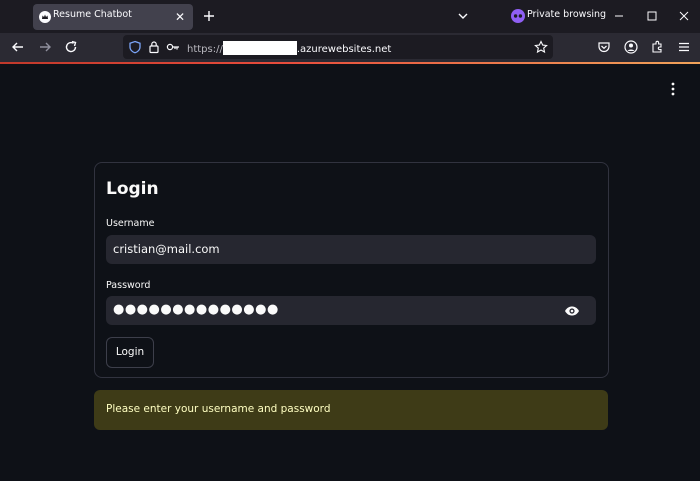  What do you see at coordinates (130, 223) in the screenshot?
I see `username-label: Username` at bounding box center [130, 223].